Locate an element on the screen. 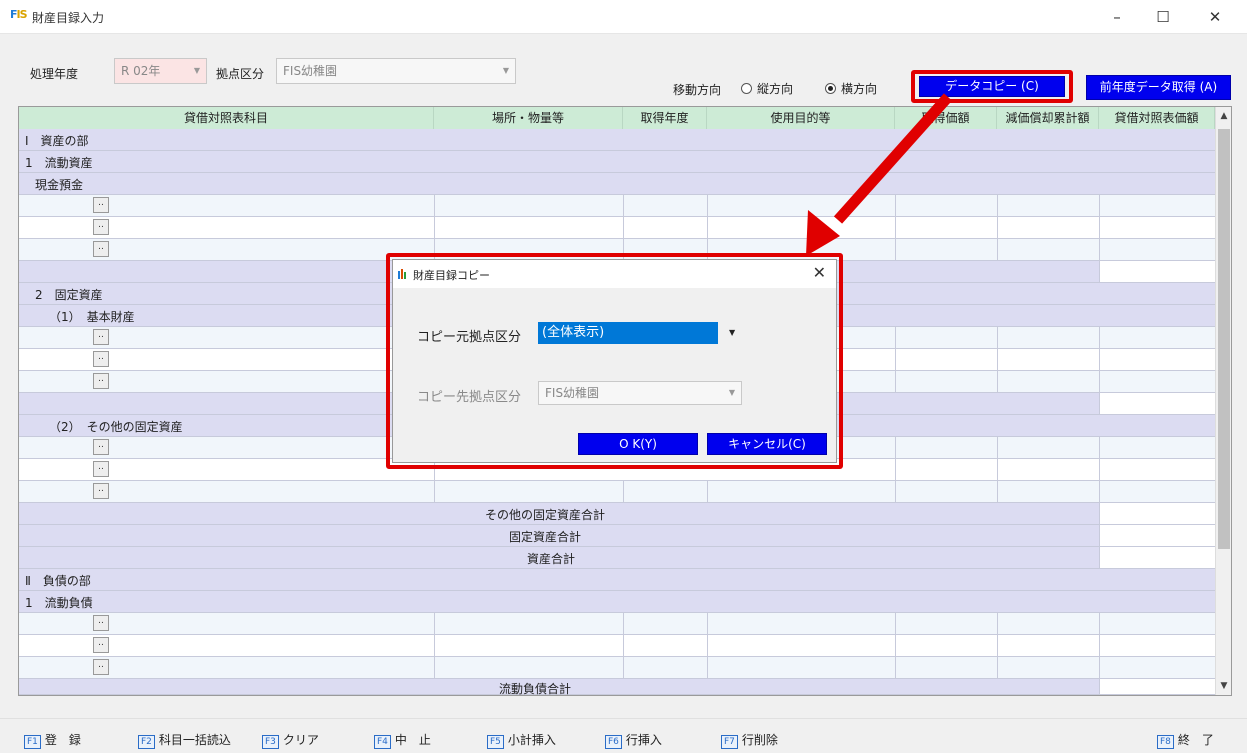 The image size is (1247, 753). f4-button: F4 中 止 is located at coordinates (402, 740).